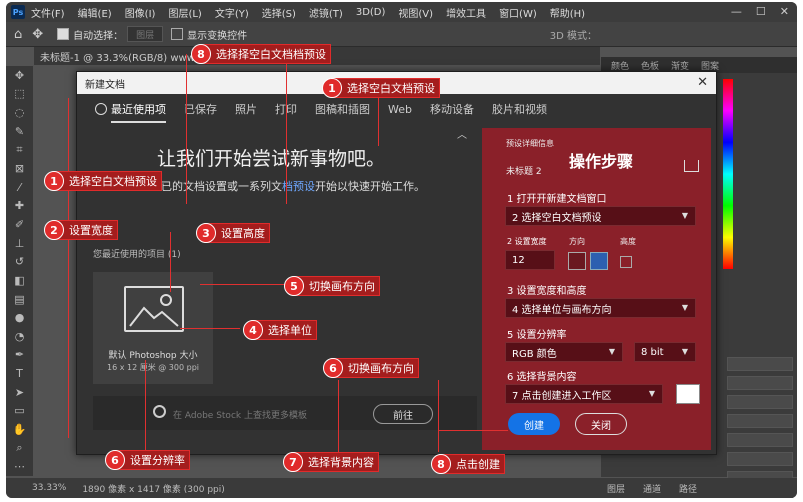  What do you see at coordinates (680, 65) in the screenshot?
I see `tab-gradients: 渐变` at bounding box center [680, 65].